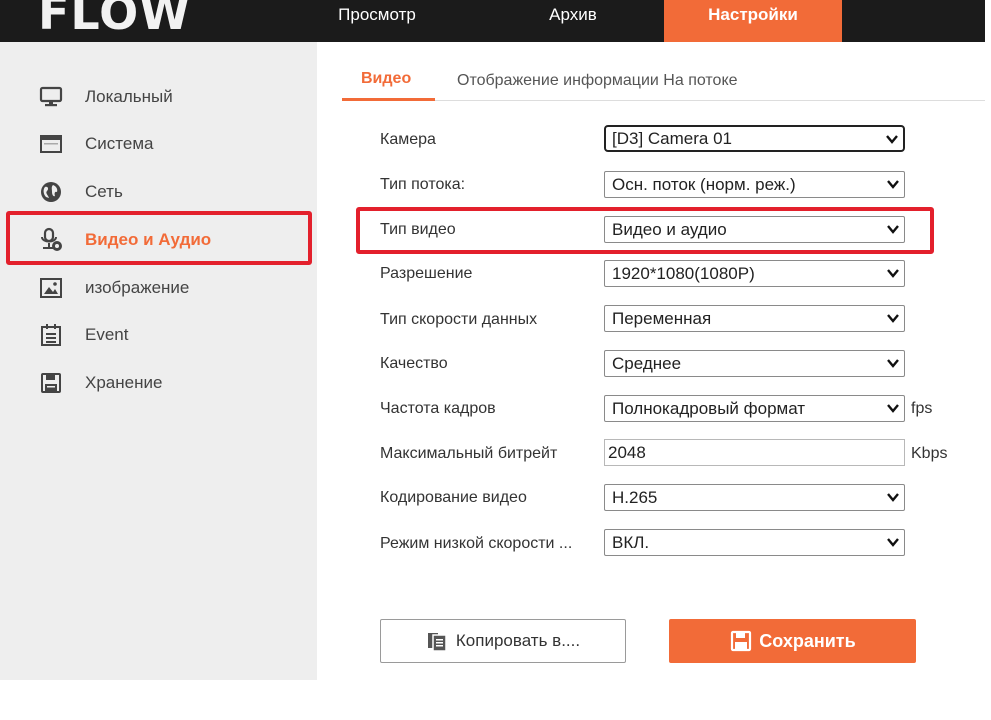  I want to click on resolution-label: Разрешение, so click(426, 273).